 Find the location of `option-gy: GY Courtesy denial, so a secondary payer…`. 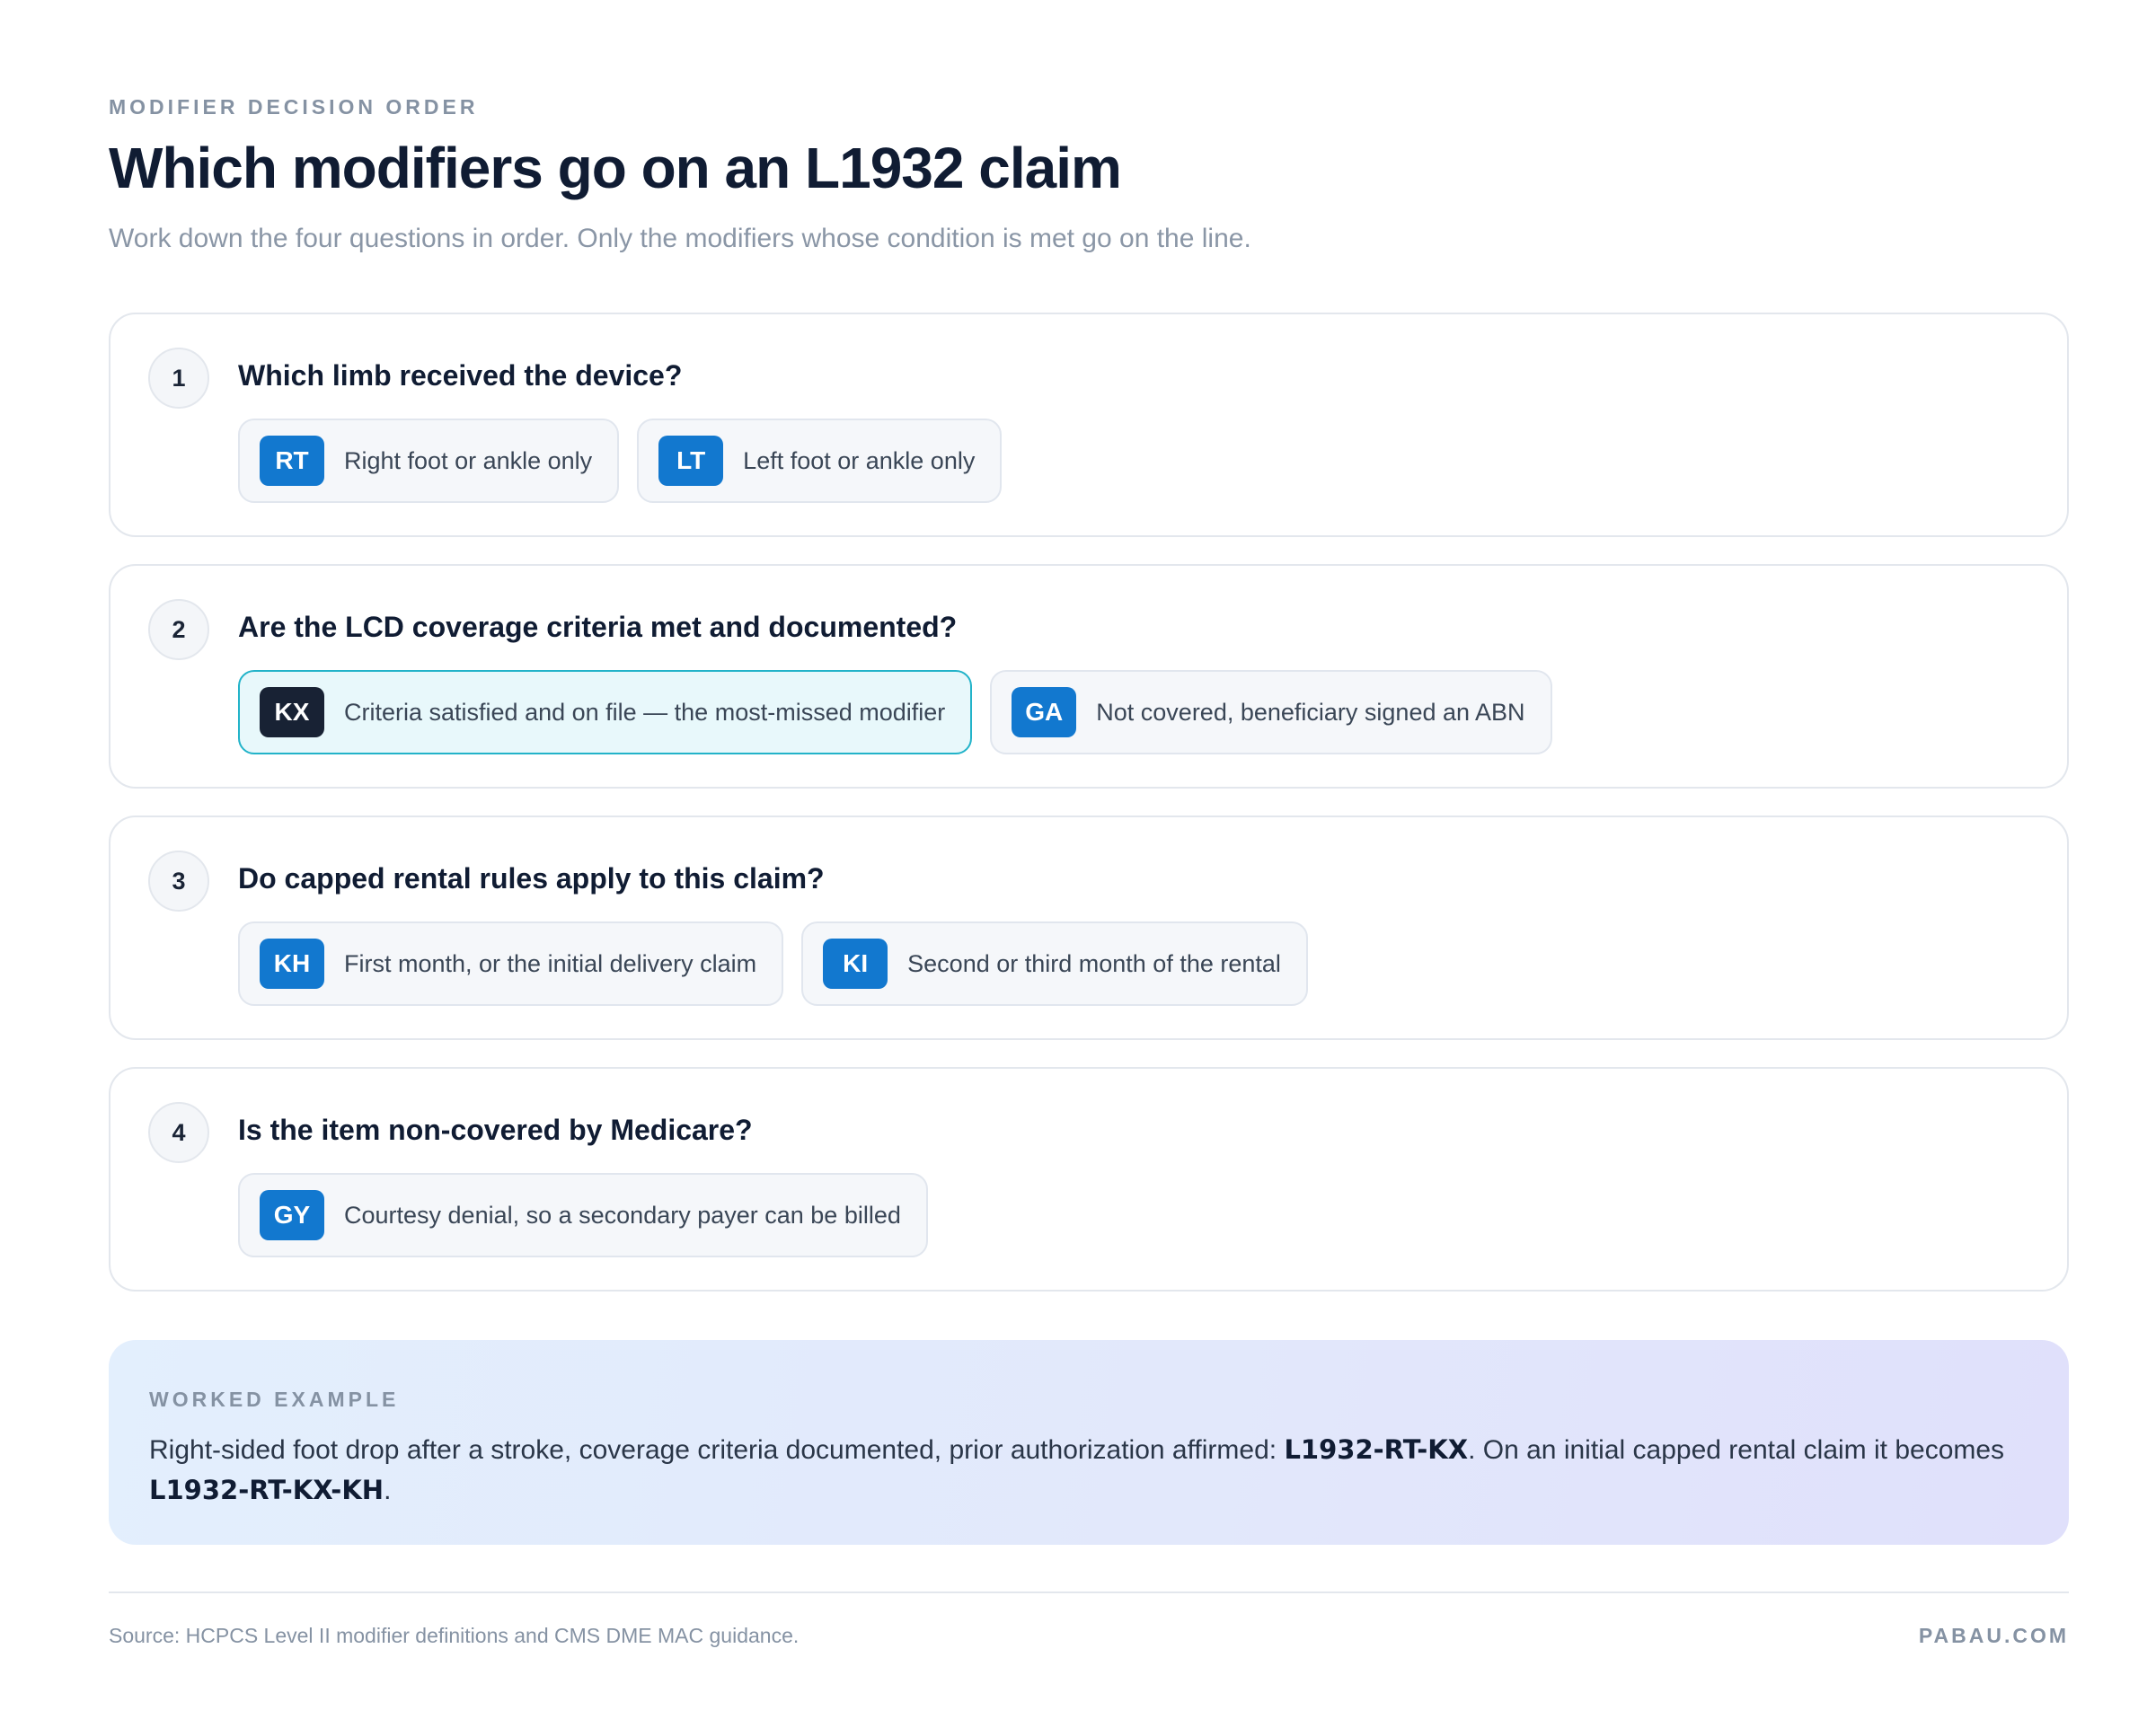

option-gy: GY Courtesy denial, so a secondary payer… is located at coordinates (583, 1215).